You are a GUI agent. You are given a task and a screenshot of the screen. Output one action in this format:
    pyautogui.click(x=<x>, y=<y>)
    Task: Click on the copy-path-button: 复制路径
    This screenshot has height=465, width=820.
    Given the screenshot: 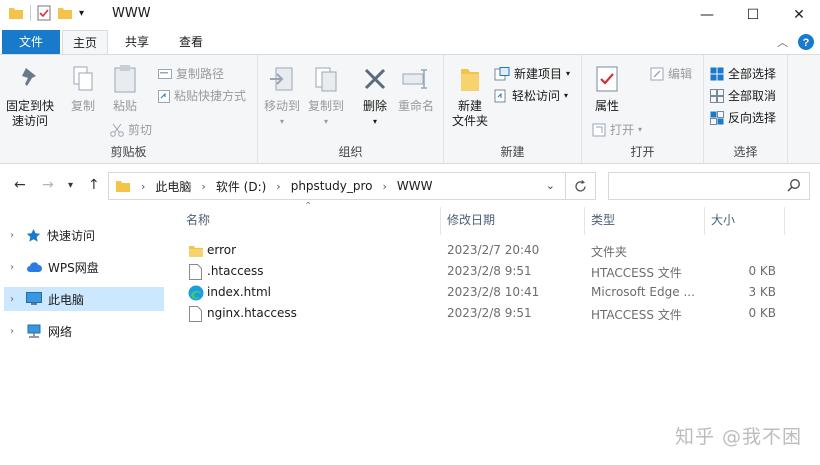 What is the action you would take?
    pyautogui.click(x=191, y=73)
    